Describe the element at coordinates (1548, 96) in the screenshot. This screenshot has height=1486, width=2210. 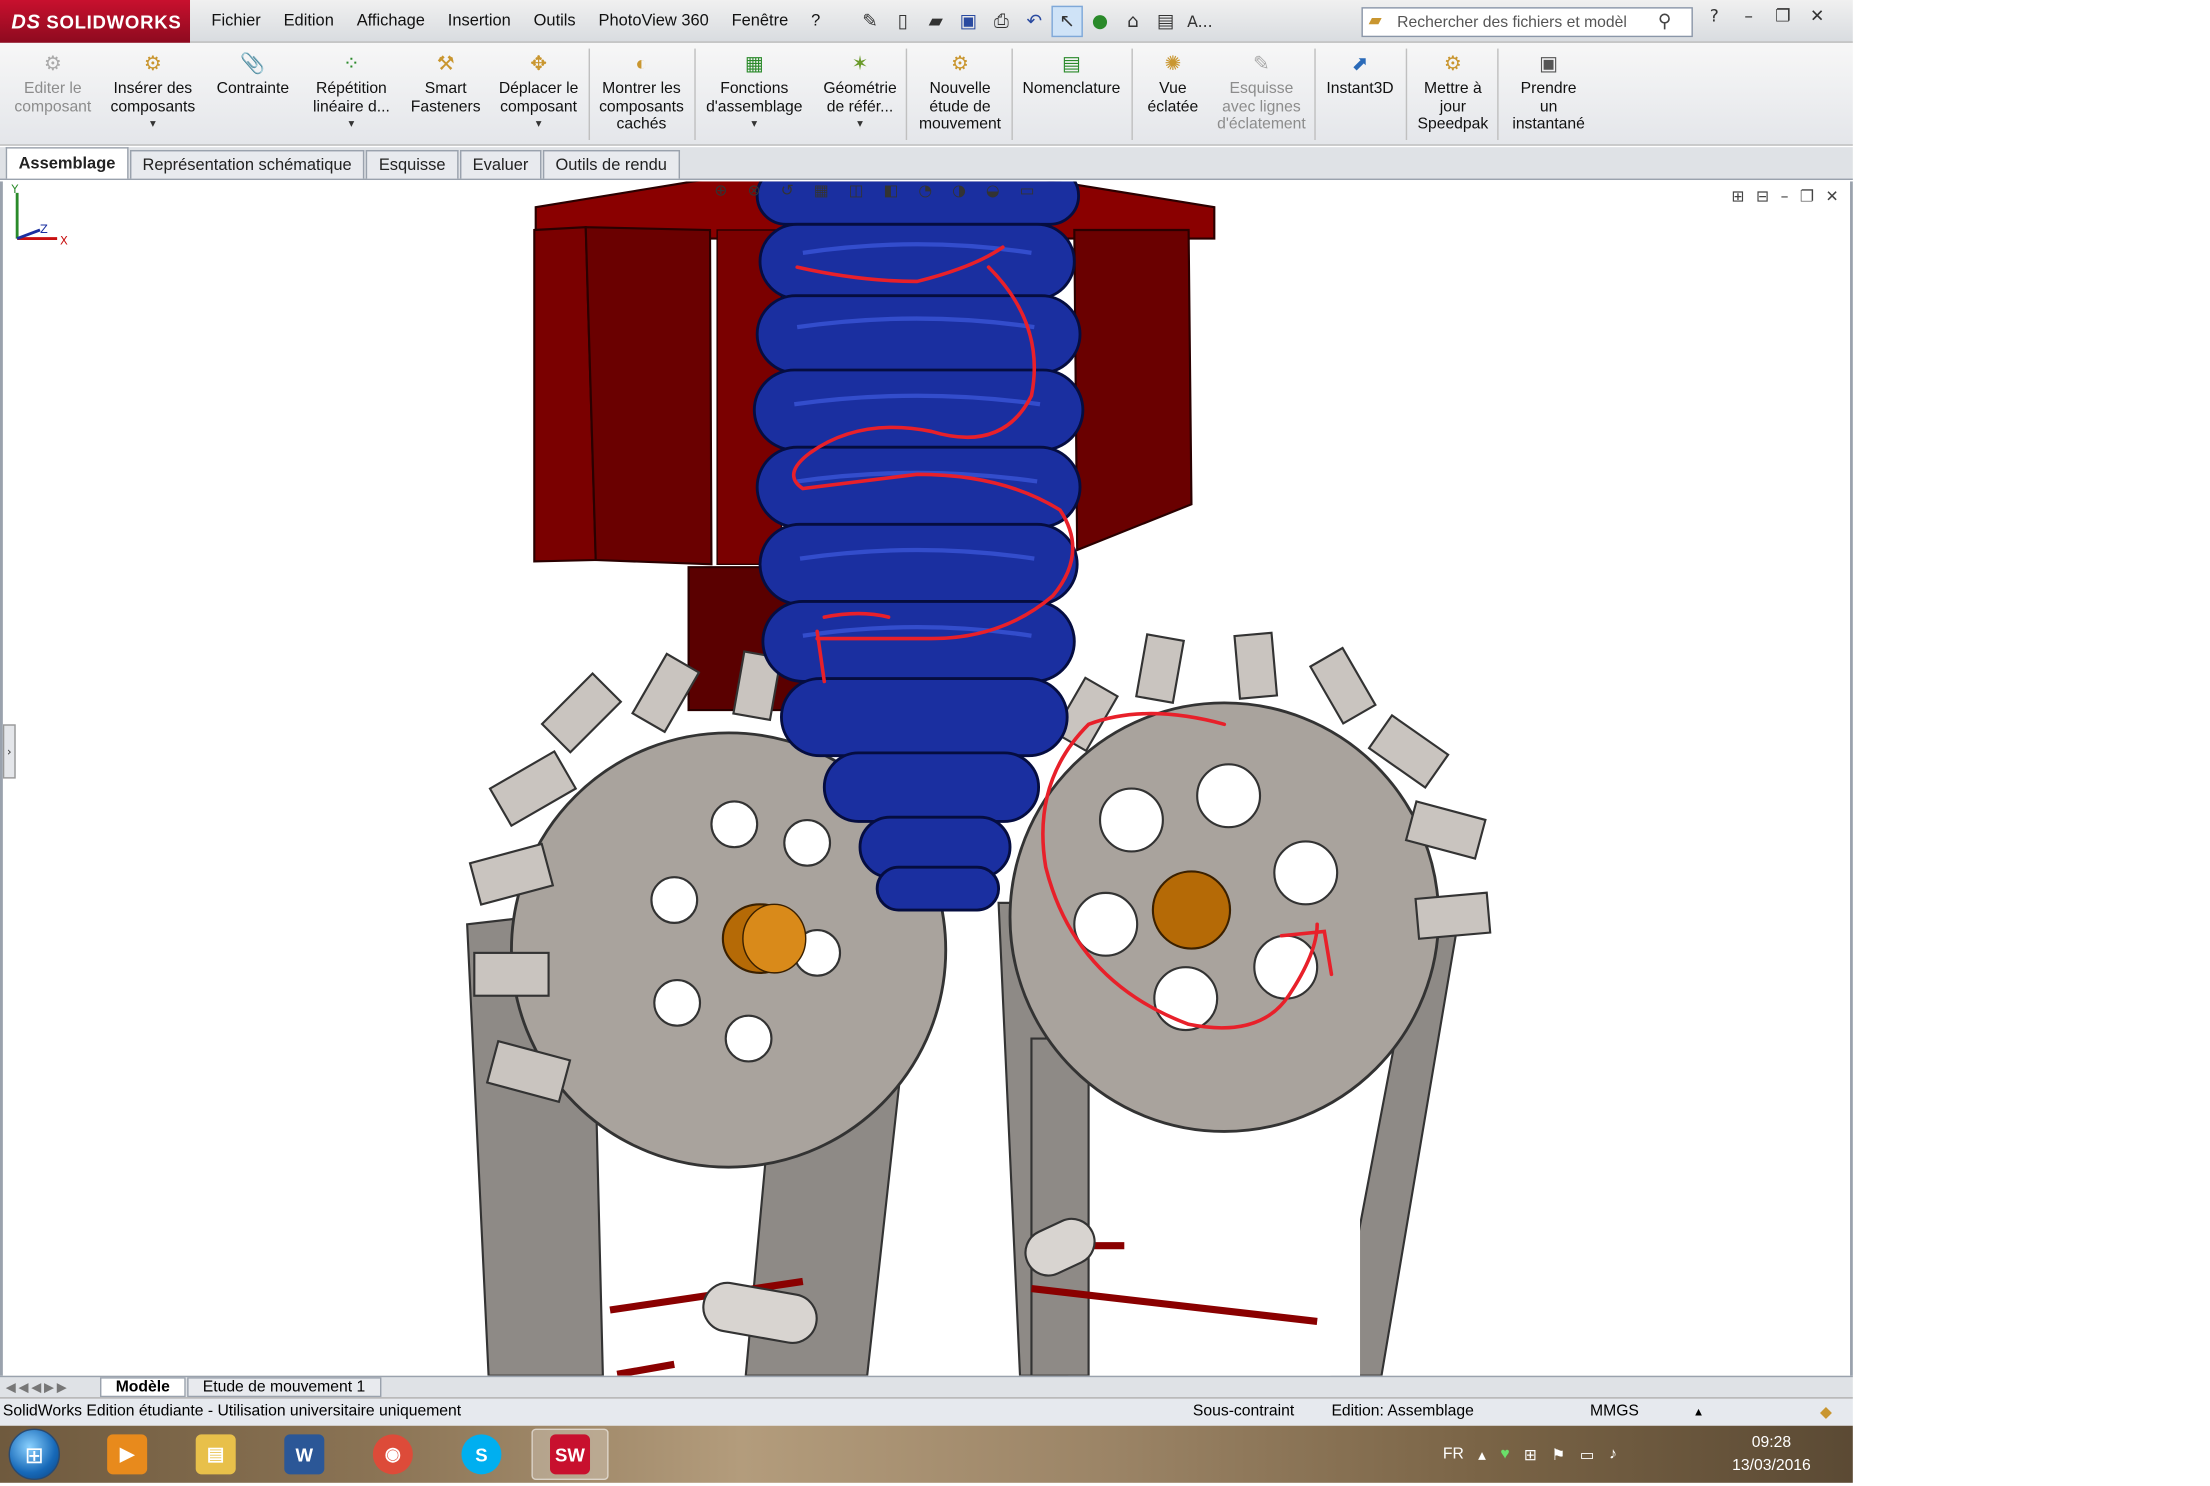
I see `prendre-instantane-button: ▣ Prendre un instantané` at that location.